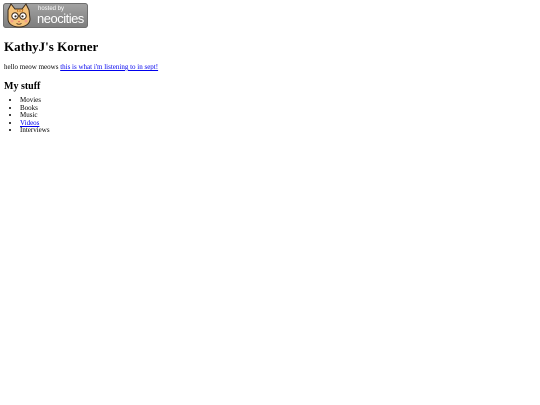 The height and width of the screenshot is (405, 540). Describe the element at coordinates (60, 18) in the screenshot. I see `neocities-wordmark: neocities` at that location.